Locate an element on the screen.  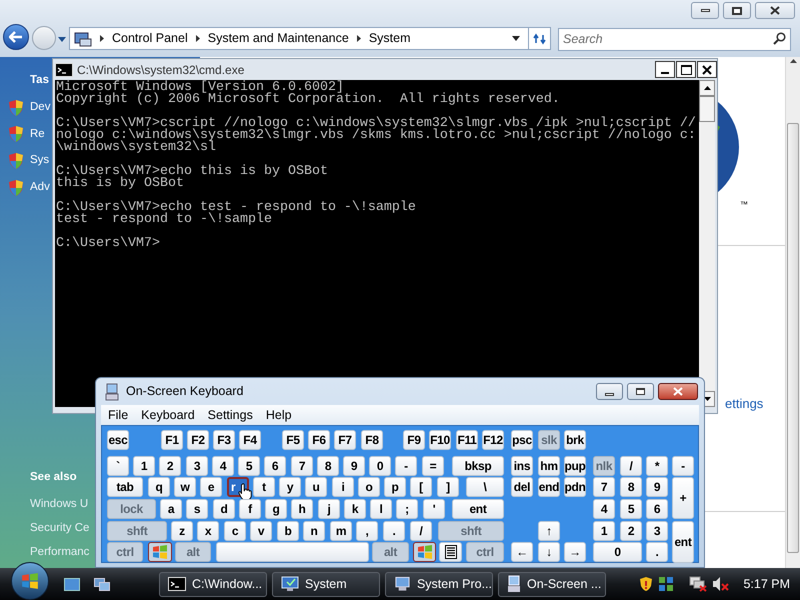
key-cap: 2 is located at coordinates (170, 466).